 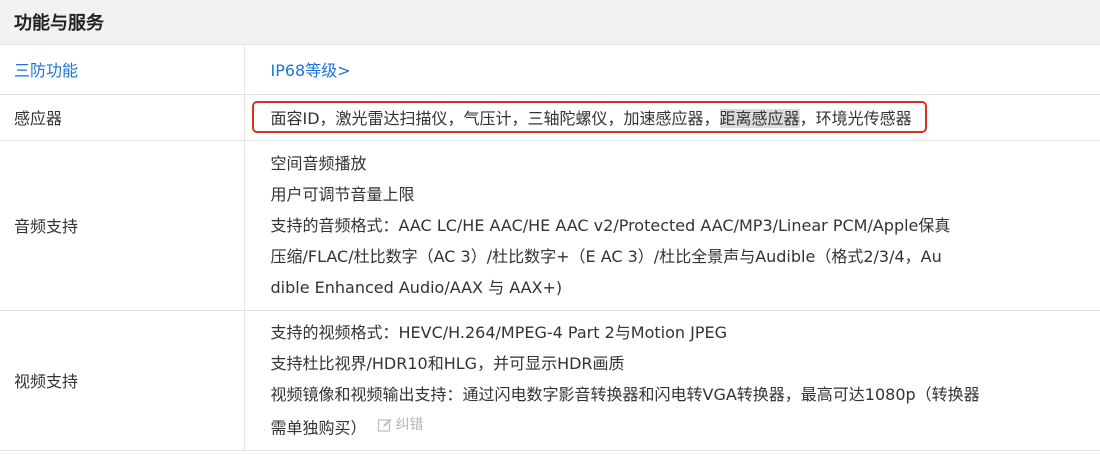 What do you see at coordinates (759, 118) in the screenshot?
I see `sensors-text-selected: 距离感应器` at bounding box center [759, 118].